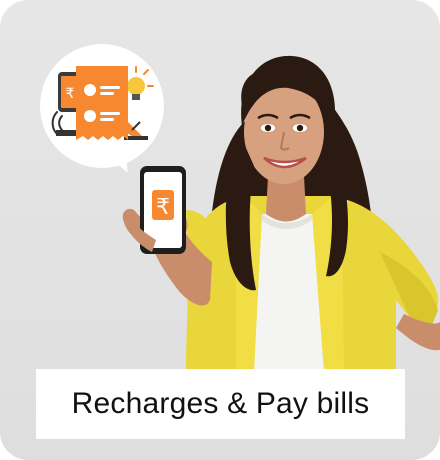 The height and width of the screenshot is (460, 440). What do you see at coordinates (163, 207) in the screenshot?
I see `rupee-icon: ₹` at bounding box center [163, 207].